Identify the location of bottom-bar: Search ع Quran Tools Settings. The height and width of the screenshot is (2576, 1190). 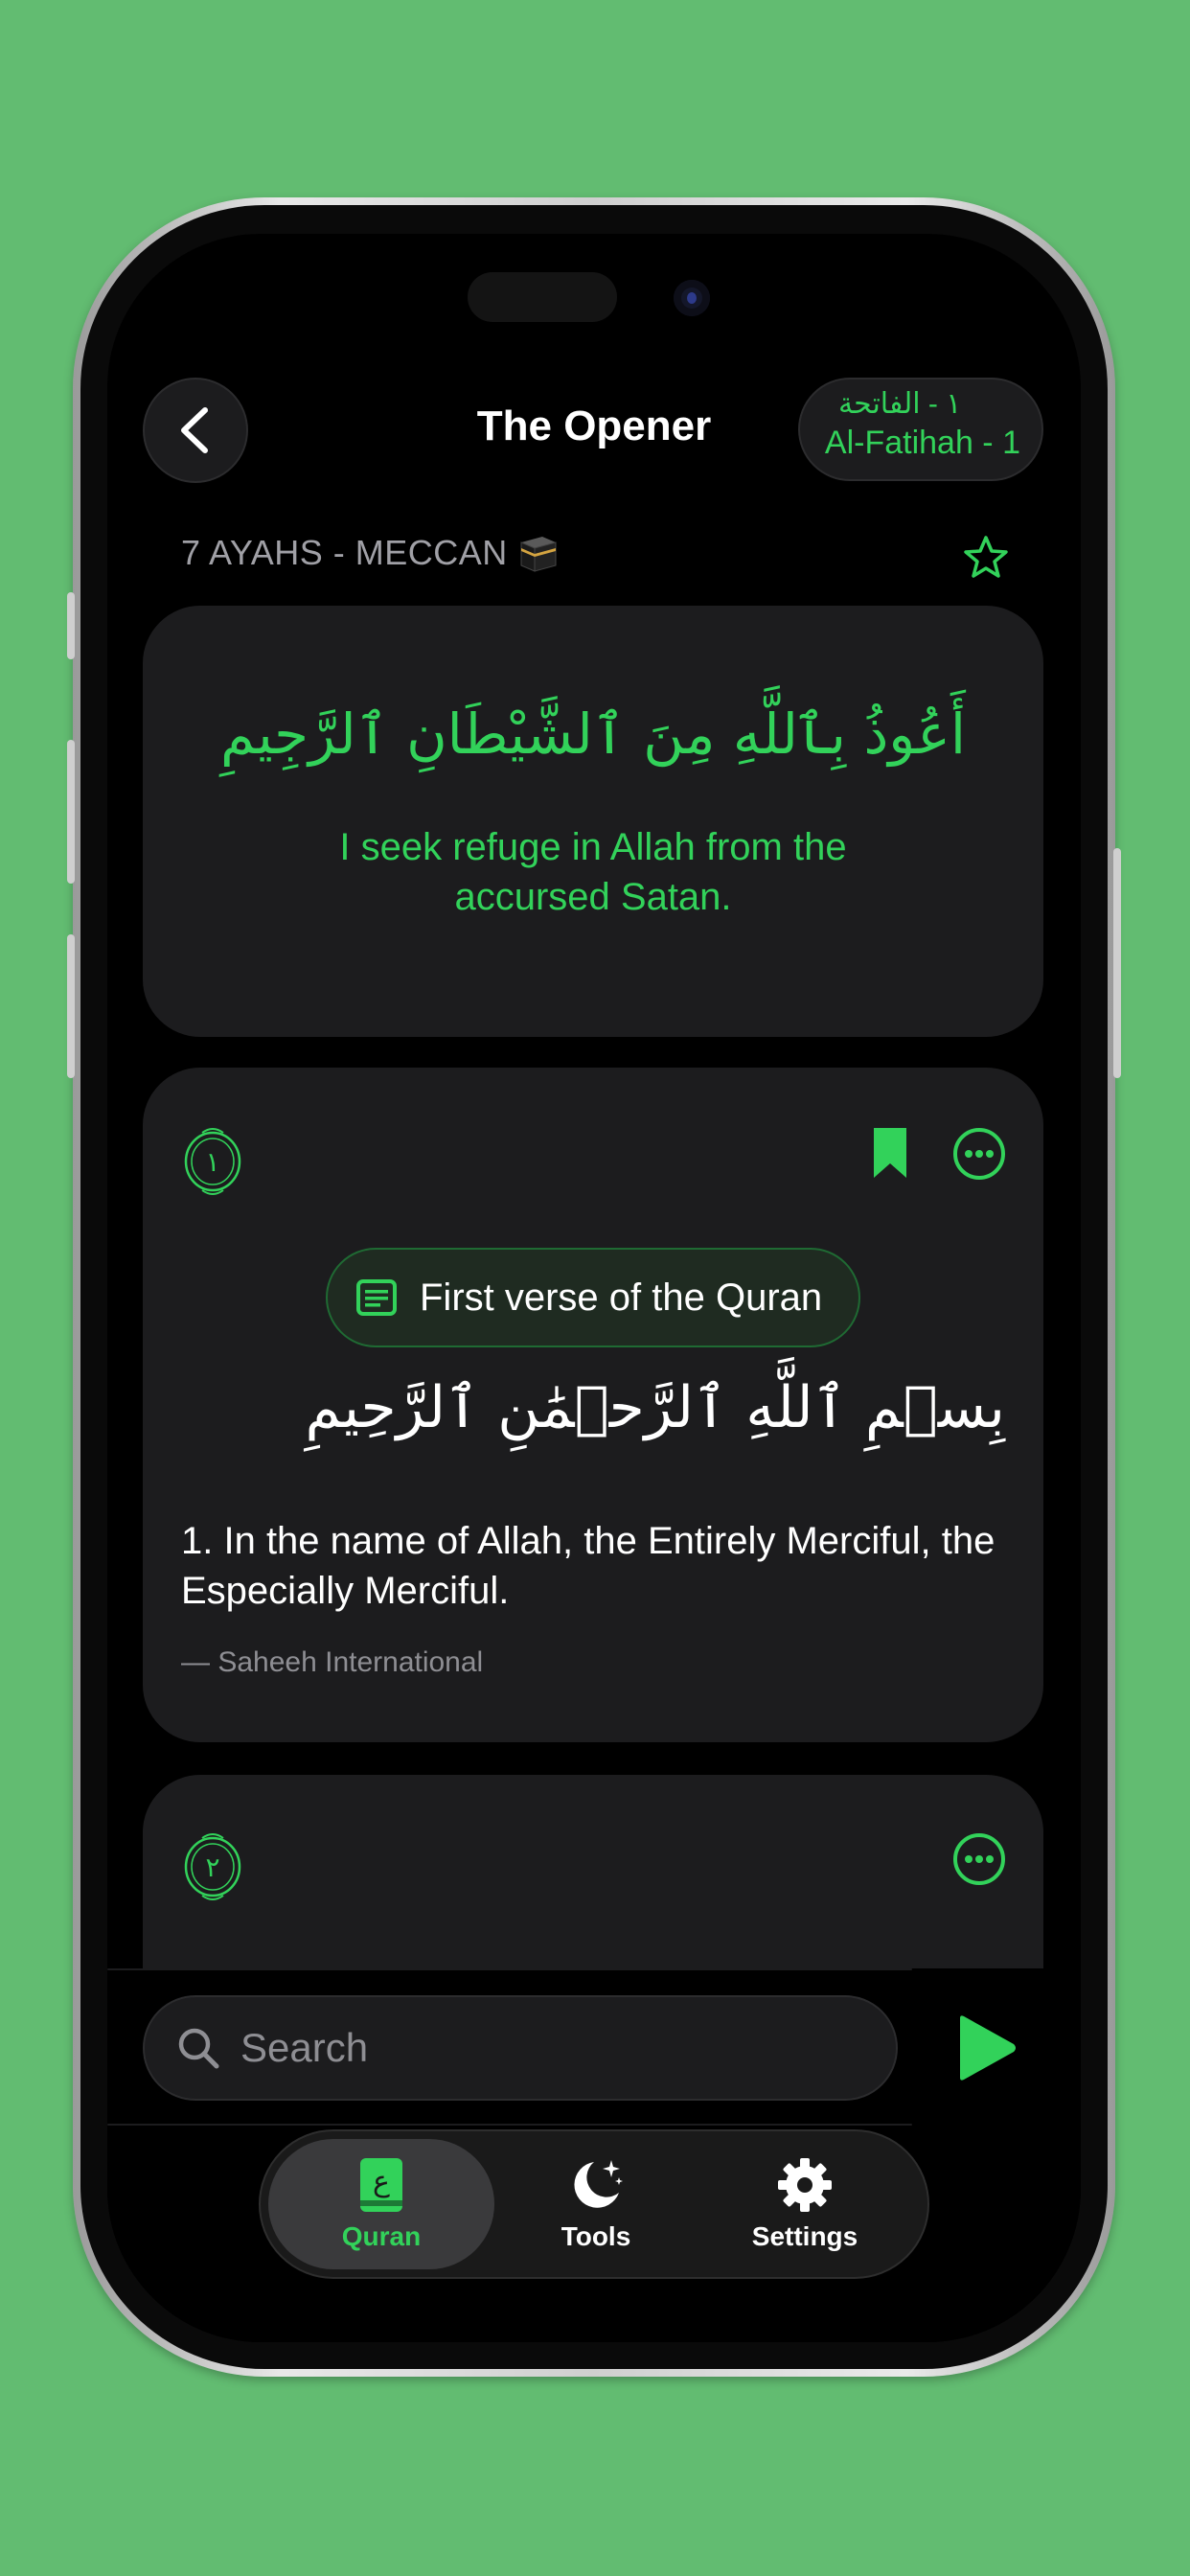
(594, 2155).